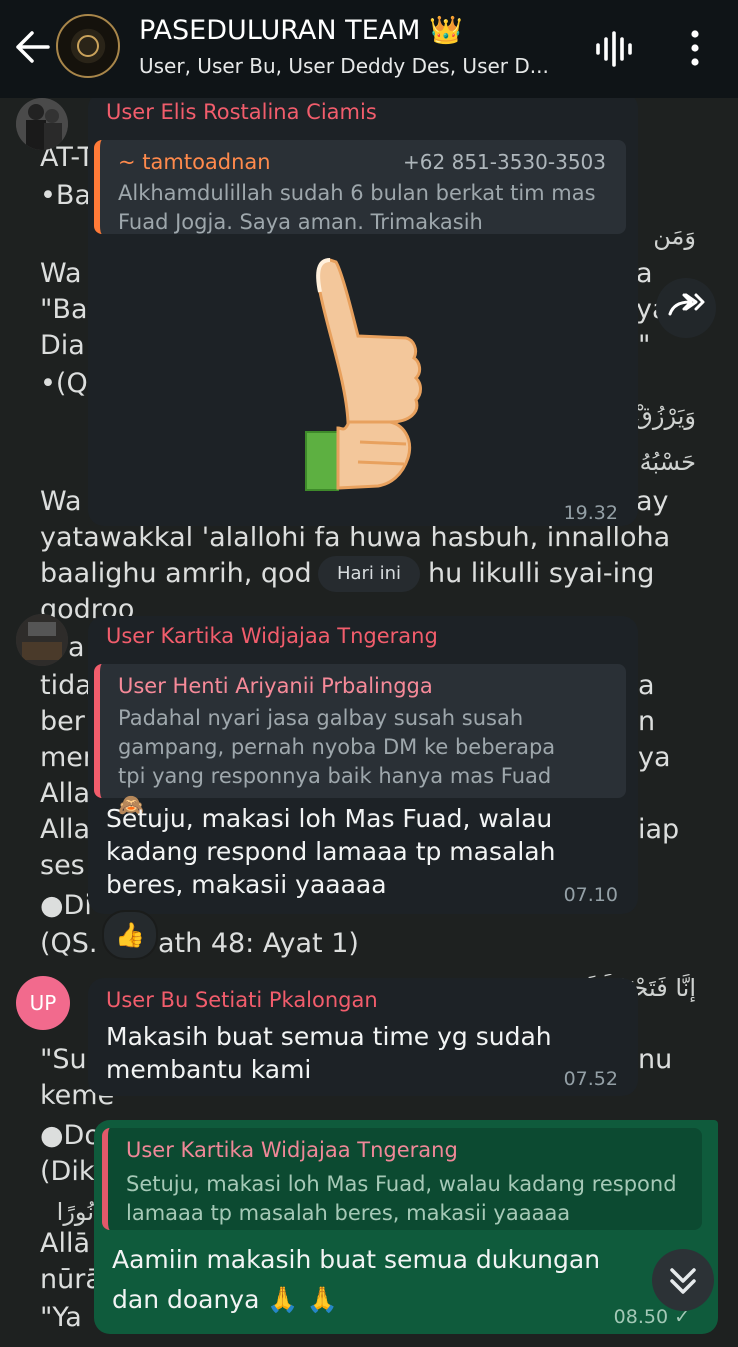 This screenshot has height=1347, width=738. Describe the element at coordinates (66, 905) in the screenshot. I see `bg-line: ●Di` at that location.